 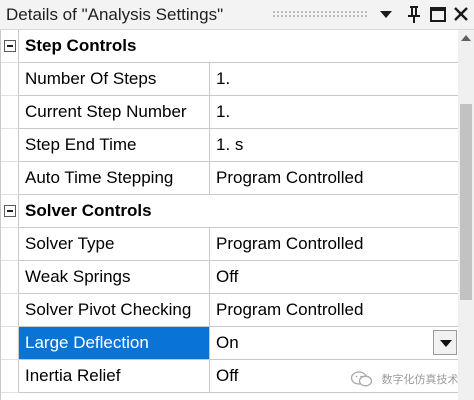 I want to click on group-header-step-controls: Step Controls, so click(x=230, y=46).